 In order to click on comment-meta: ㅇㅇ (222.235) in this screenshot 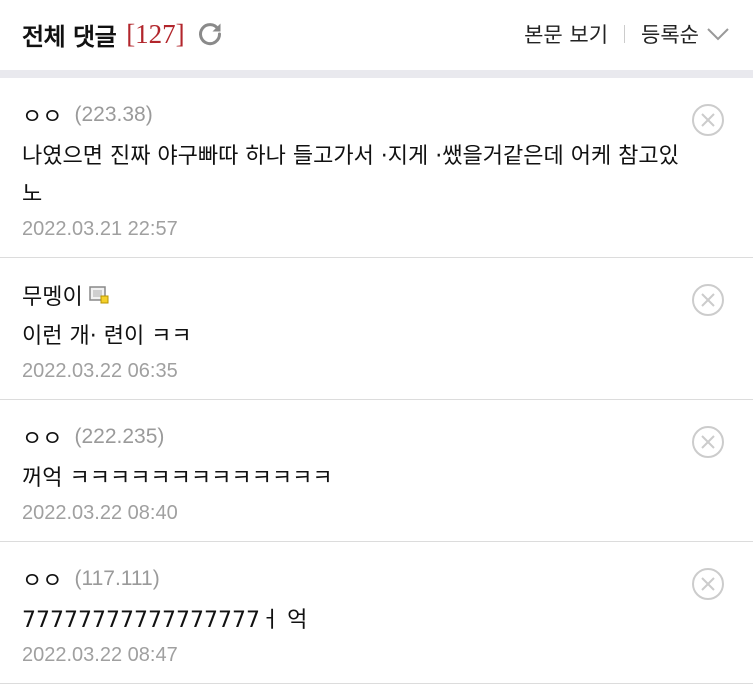, I will do `click(352, 426)`.